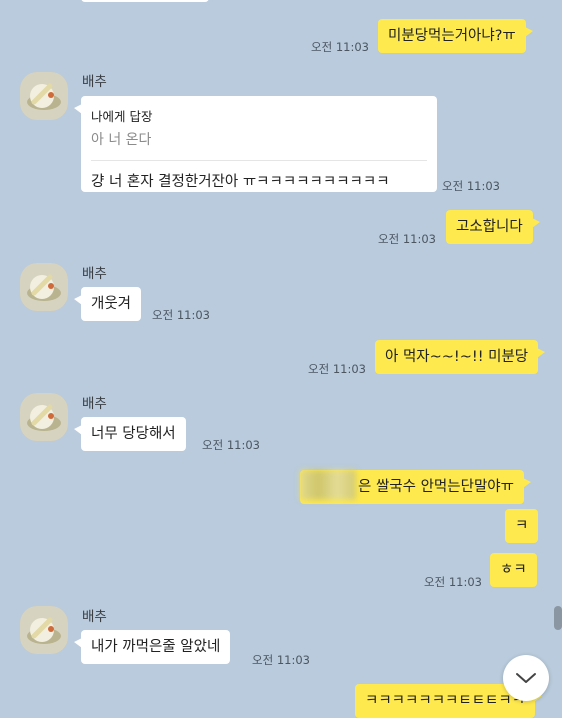 This screenshot has height=718, width=562. Describe the element at coordinates (259, 160) in the screenshot. I see `reply-divider` at that location.